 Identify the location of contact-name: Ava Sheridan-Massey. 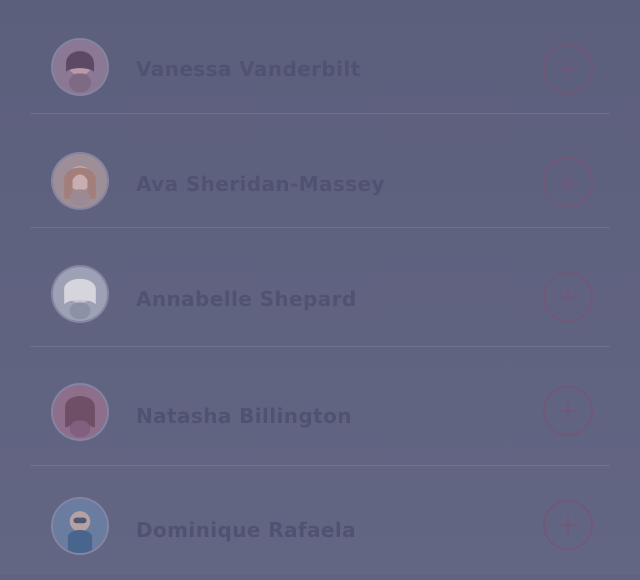
(260, 184).